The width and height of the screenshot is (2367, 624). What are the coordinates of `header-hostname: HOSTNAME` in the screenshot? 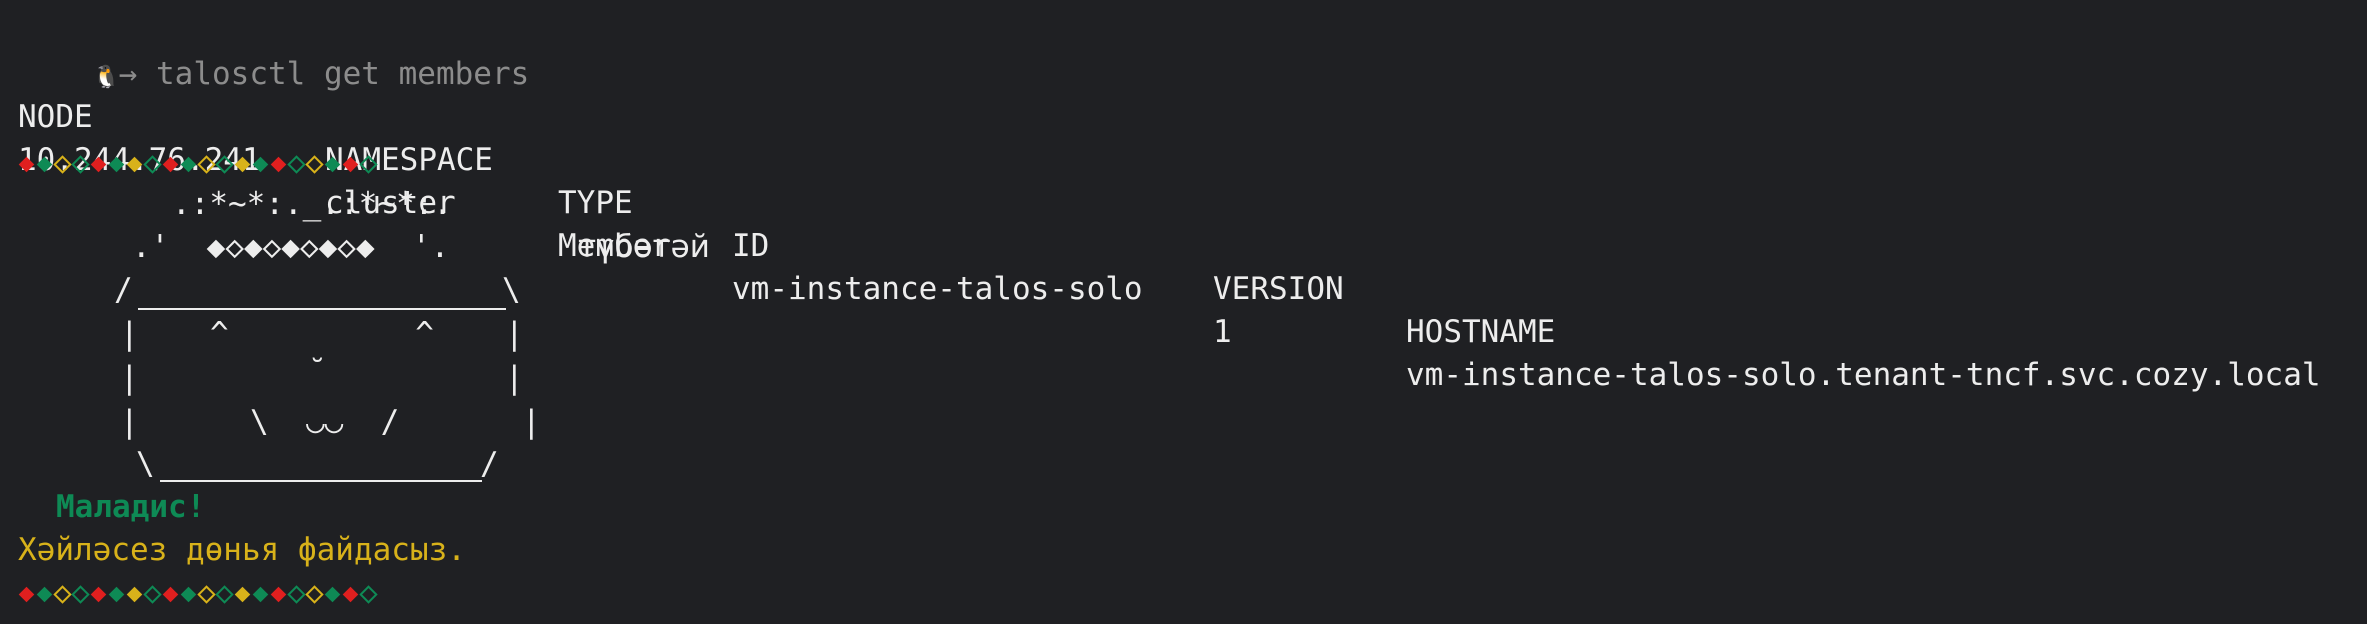 It's located at (1481, 332).